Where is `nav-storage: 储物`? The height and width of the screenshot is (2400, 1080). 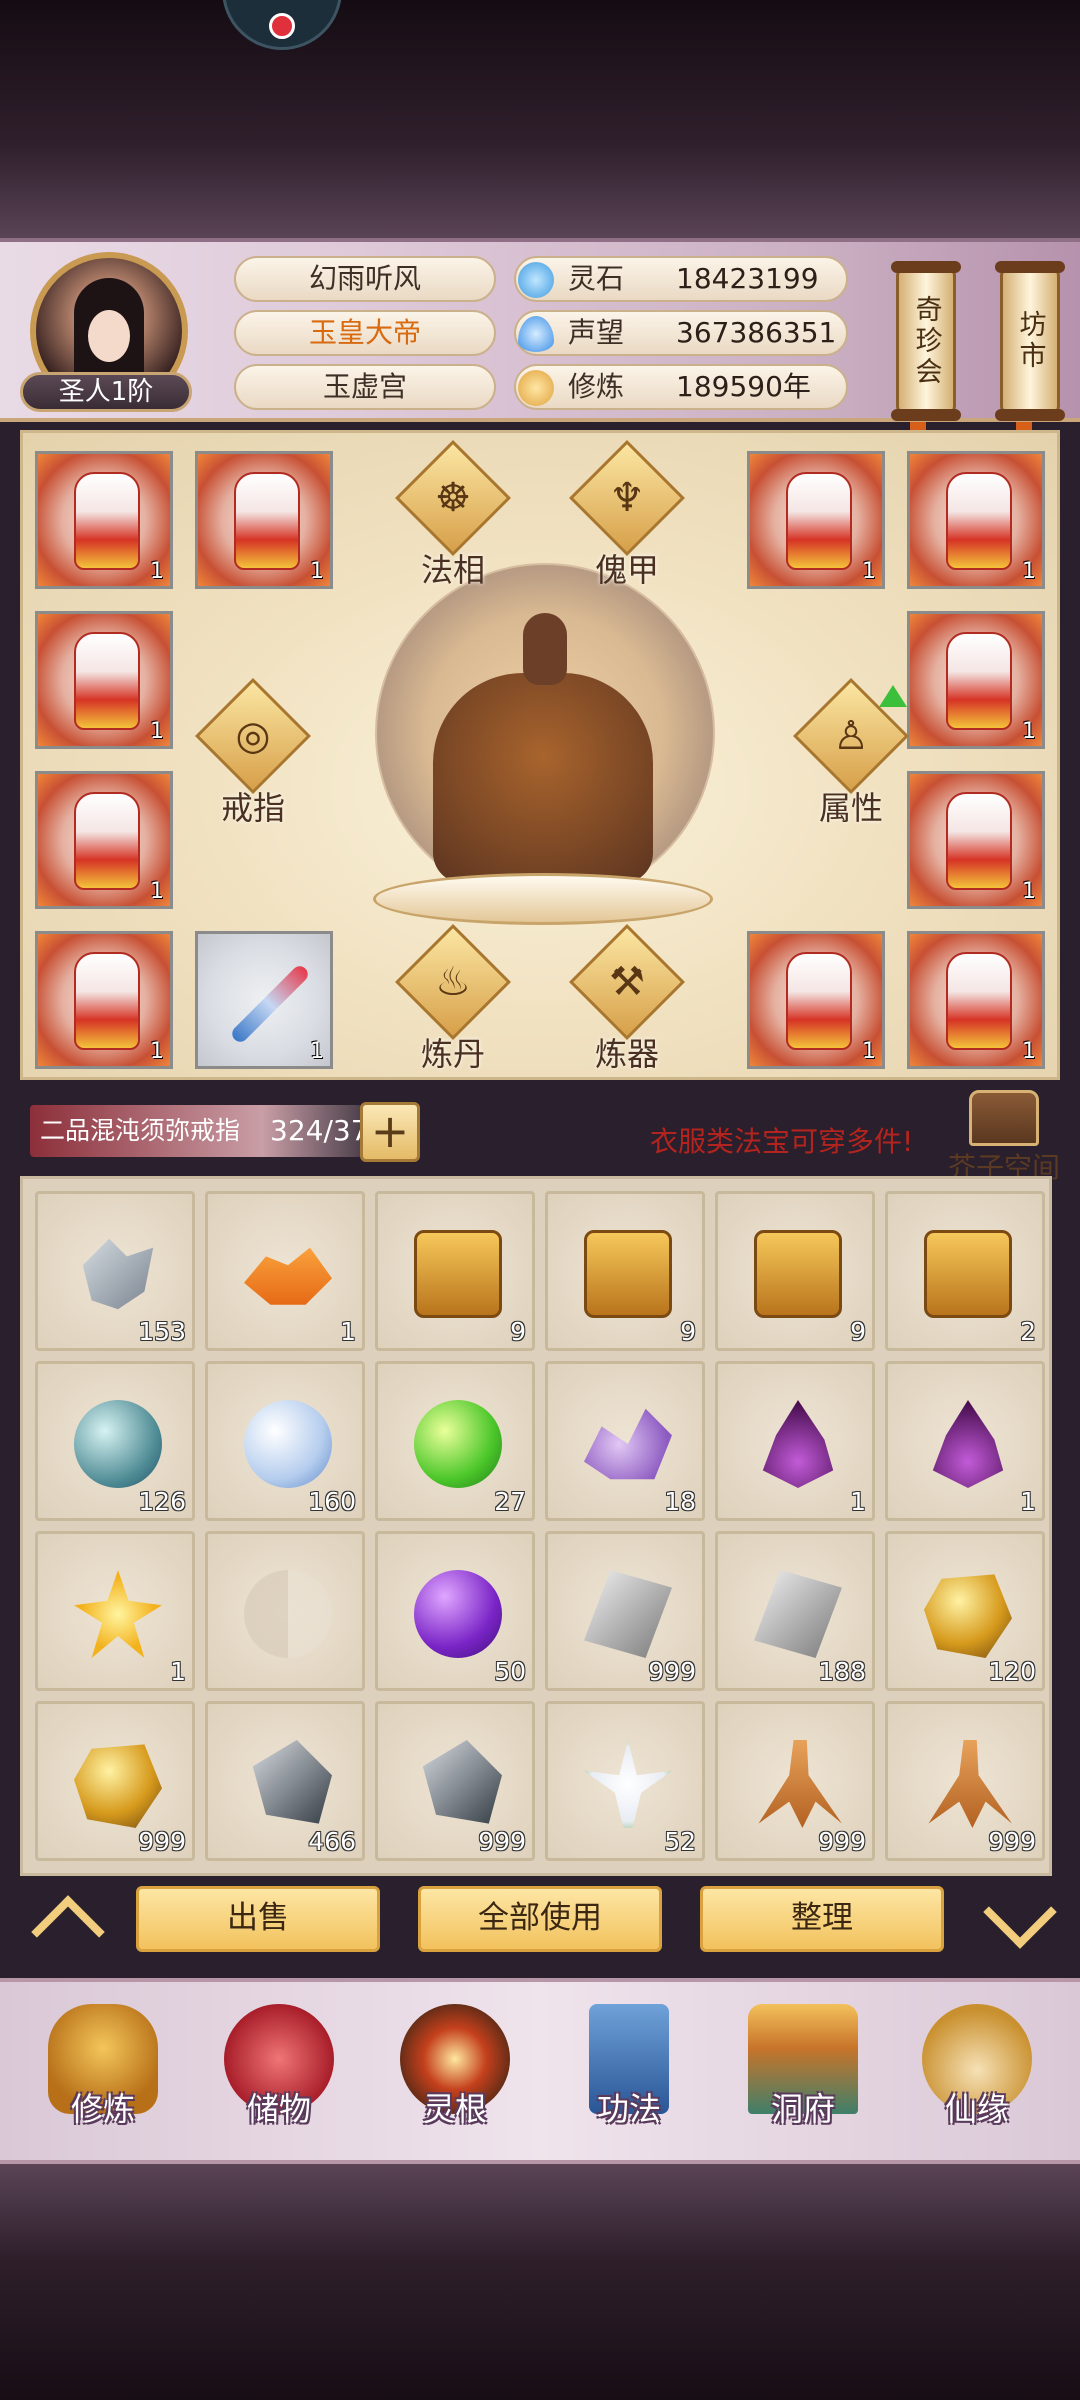 nav-storage: 储物 is located at coordinates (279, 2067).